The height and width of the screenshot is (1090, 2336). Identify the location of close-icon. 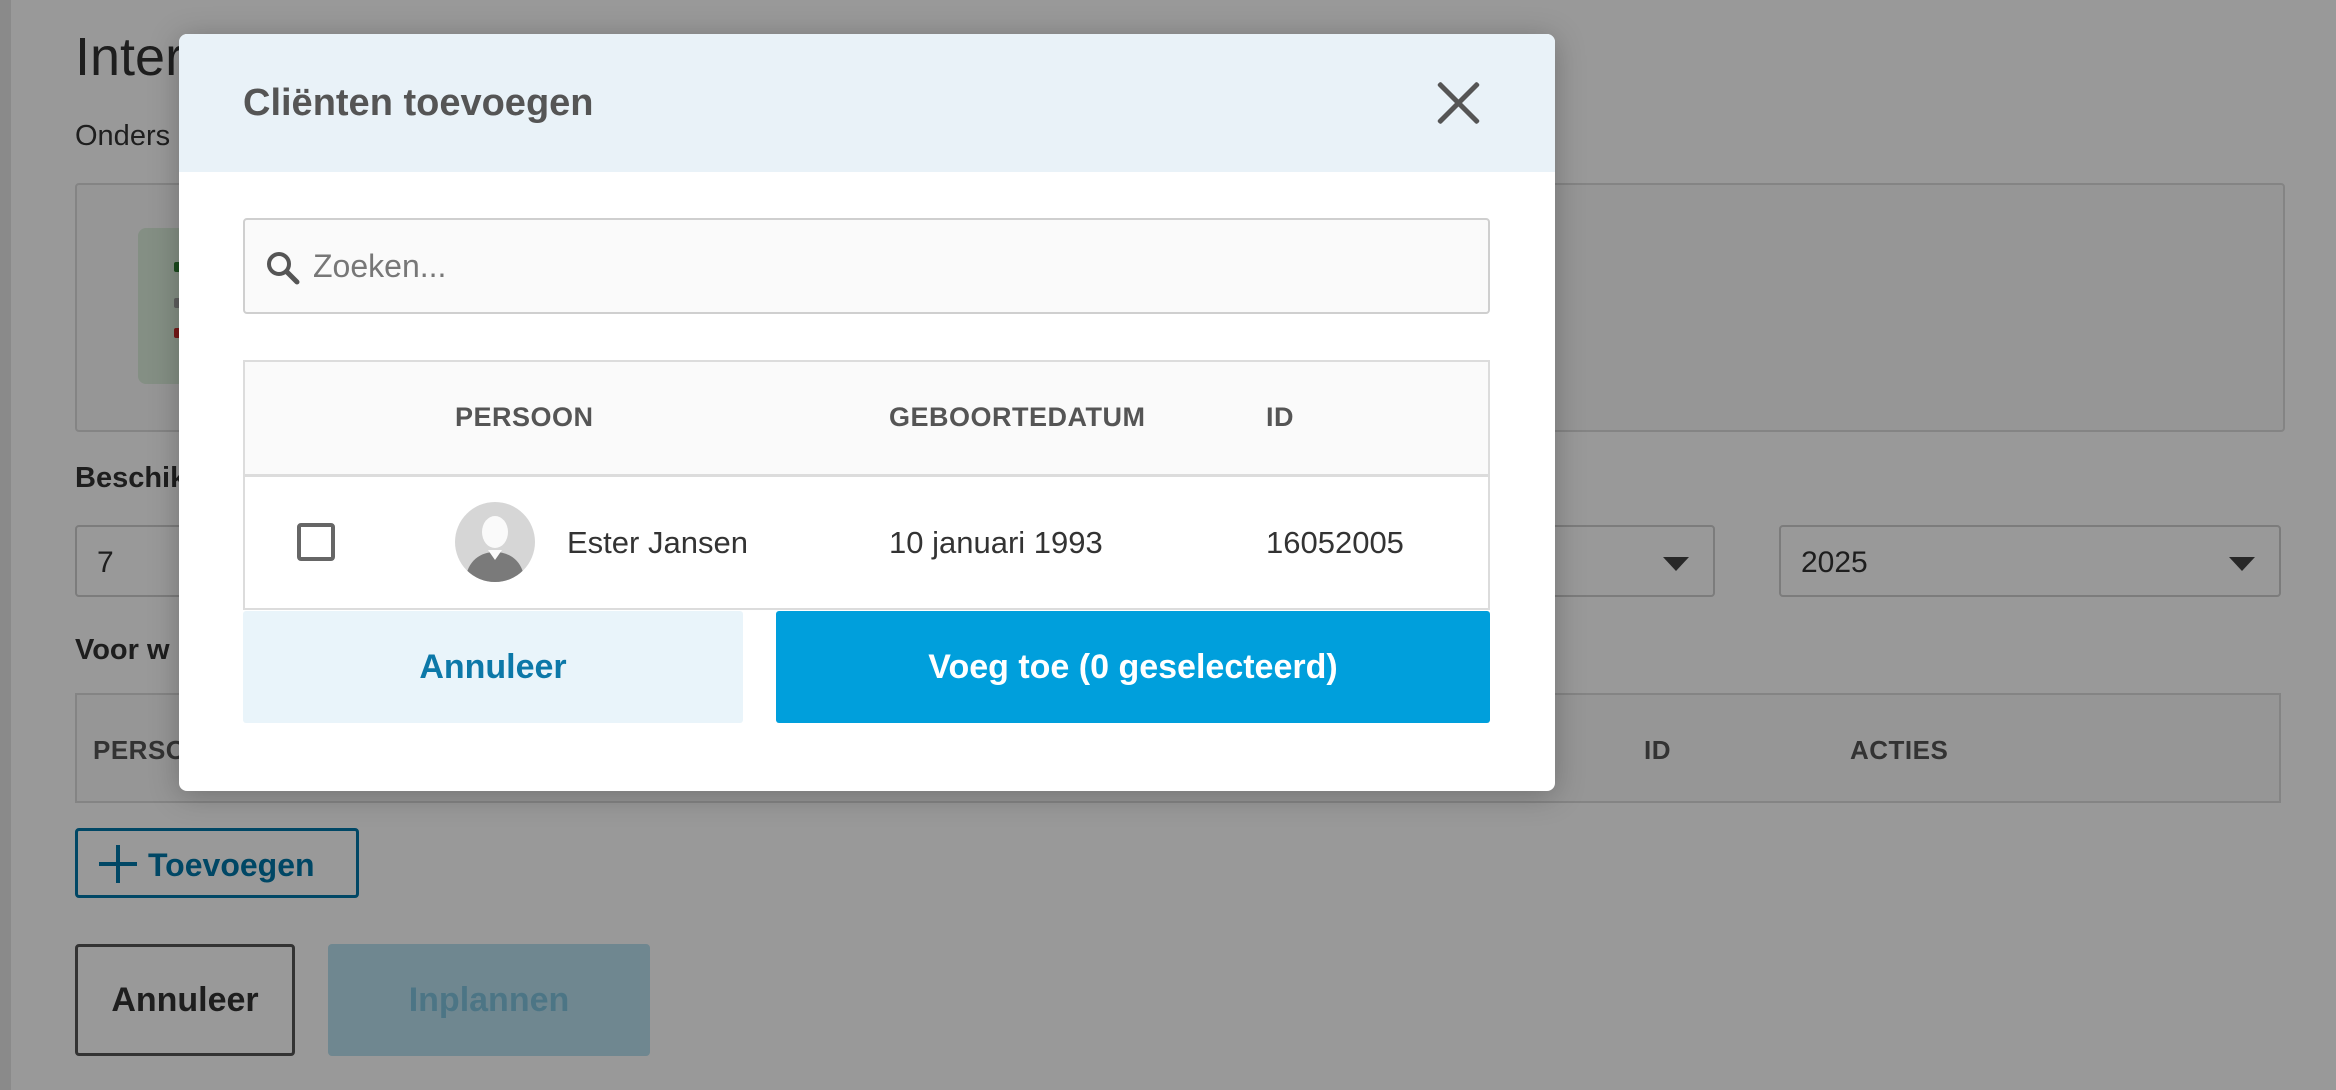
(1459, 103).